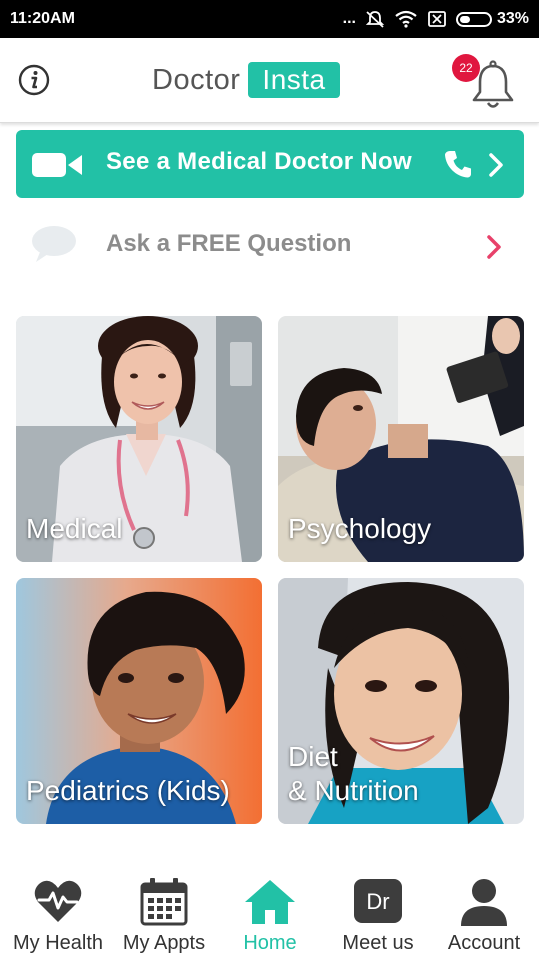 Image resolution: width=539 pixels, height=960 pixels. Describe the element at coordinates (406, 19) in the screenshot. I see `wifi-icon` at that location.